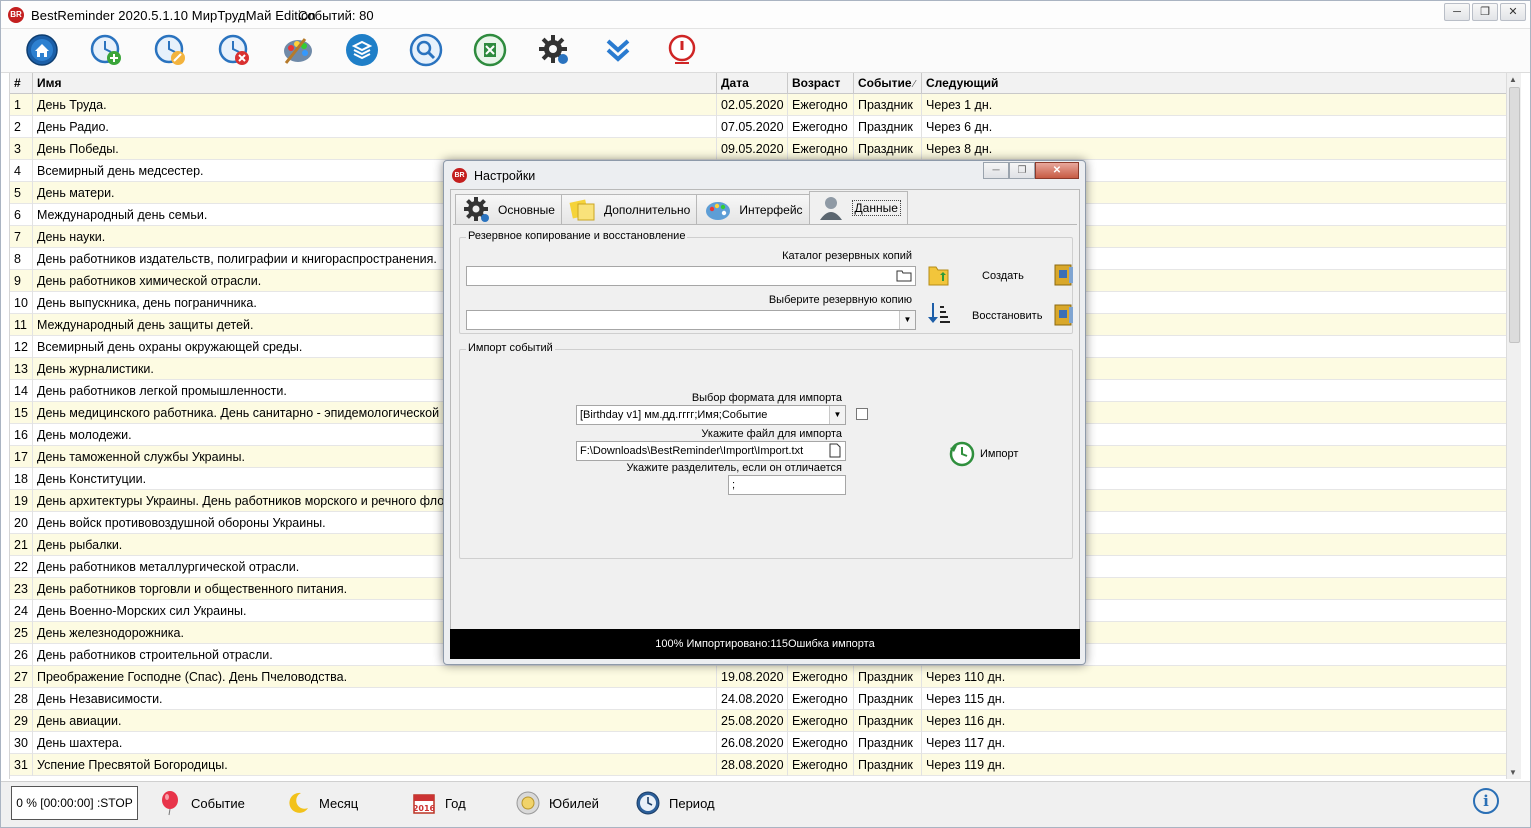  What do you see at coordinates (939, 275) in the screenshot?
I see `backup-folder-icon` at bounding box center [939, 275].